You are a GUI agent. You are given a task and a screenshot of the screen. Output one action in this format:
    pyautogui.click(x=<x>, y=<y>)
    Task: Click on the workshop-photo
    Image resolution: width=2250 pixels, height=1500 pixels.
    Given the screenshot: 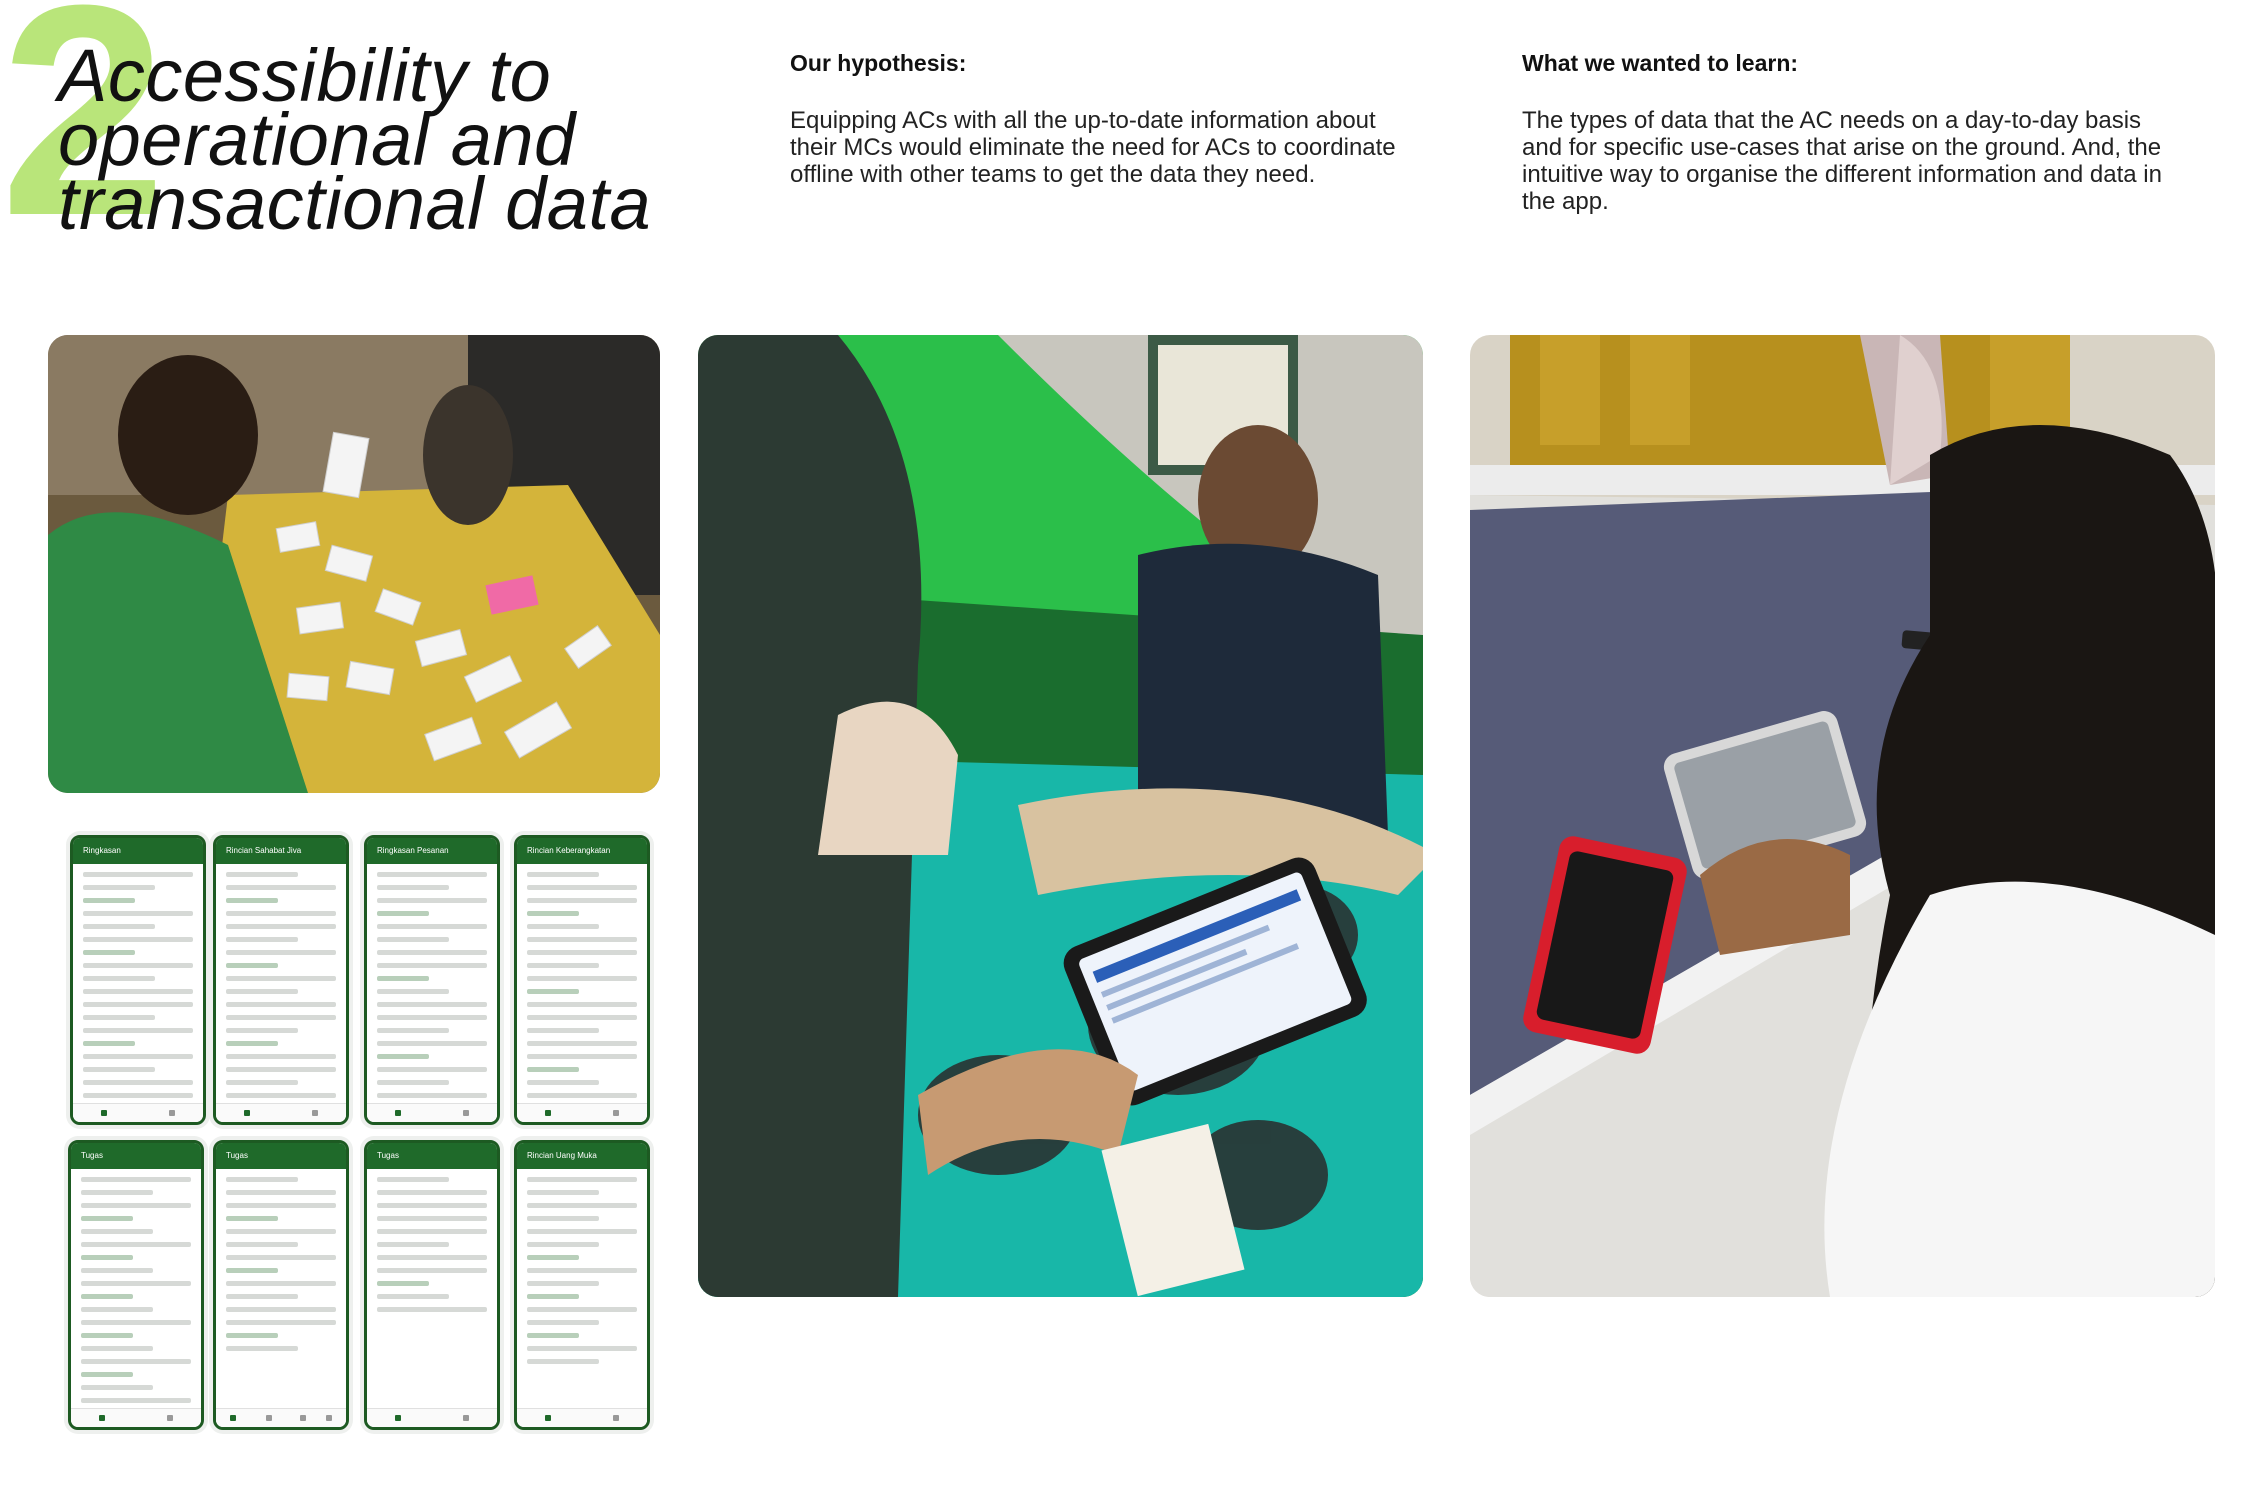 What is the action you would take?
    pyautogui.click(x=354, y=564)
    